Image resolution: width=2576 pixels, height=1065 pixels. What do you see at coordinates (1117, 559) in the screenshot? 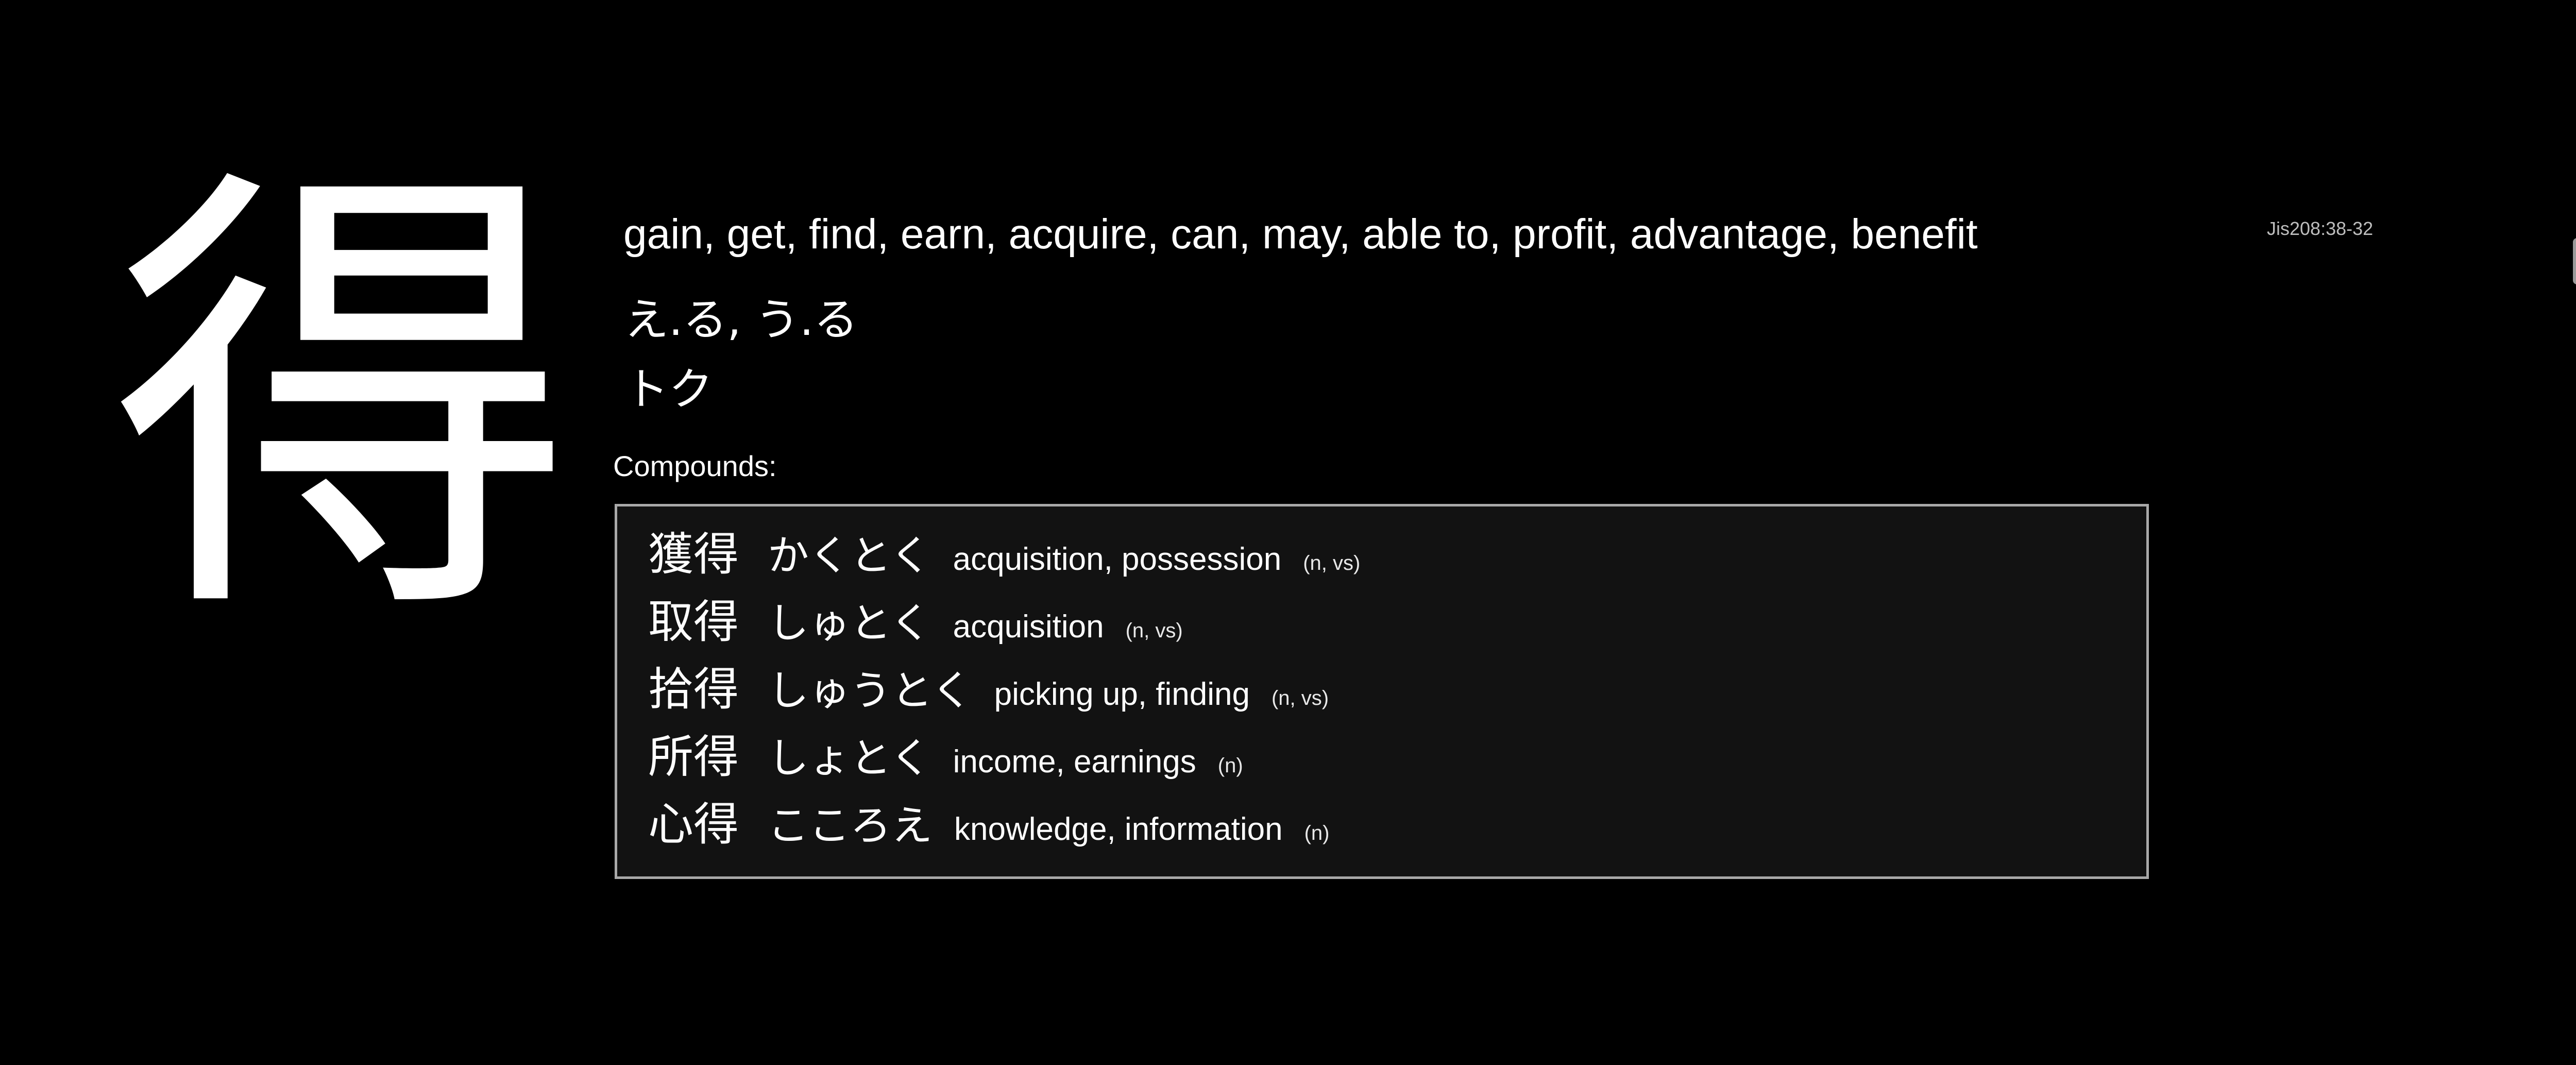
I see `compound-meaning: acquisition, possession` at bounding box center [1117, 559].